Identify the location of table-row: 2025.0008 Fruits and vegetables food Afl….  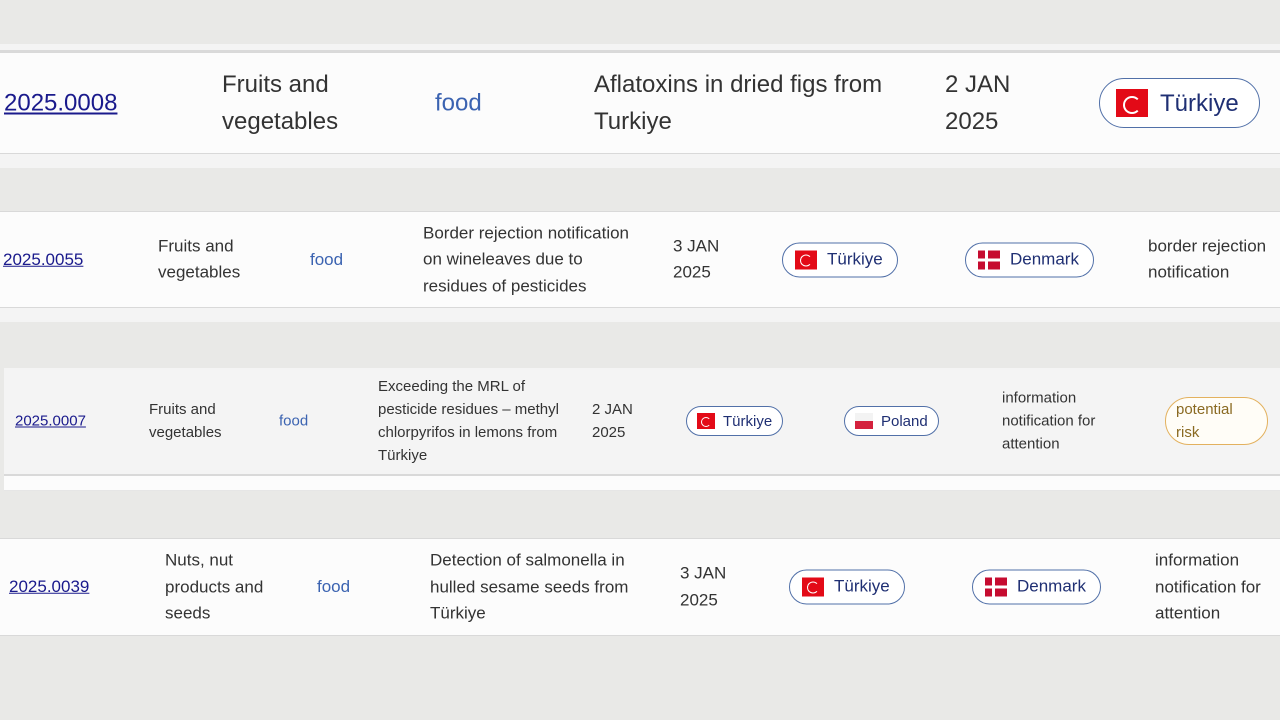
(640, 103).